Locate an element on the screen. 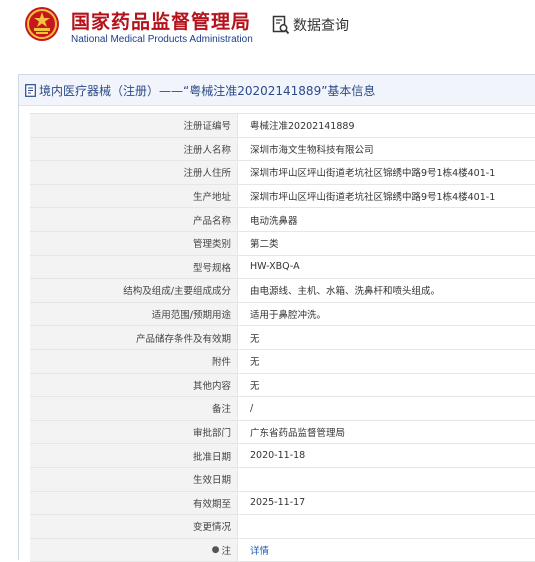  table-row: 结构及组成/主要组成成分 由电源线、主机、水箱、洗鼻杆和喷头组成。 is located at coordinates (282, 291).